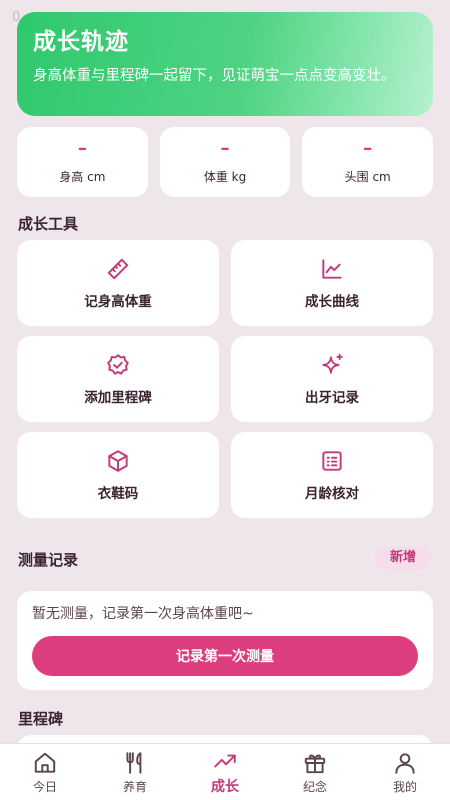 The height and width of the screenshot is (800, 450). What do you see at coordinates (214, 76) in the screenshot?
I see `hero-subtitle: 身高体重与里程碑一起留下，见证萌宝一点点变高变壮。` at bounding box center [214, 76].